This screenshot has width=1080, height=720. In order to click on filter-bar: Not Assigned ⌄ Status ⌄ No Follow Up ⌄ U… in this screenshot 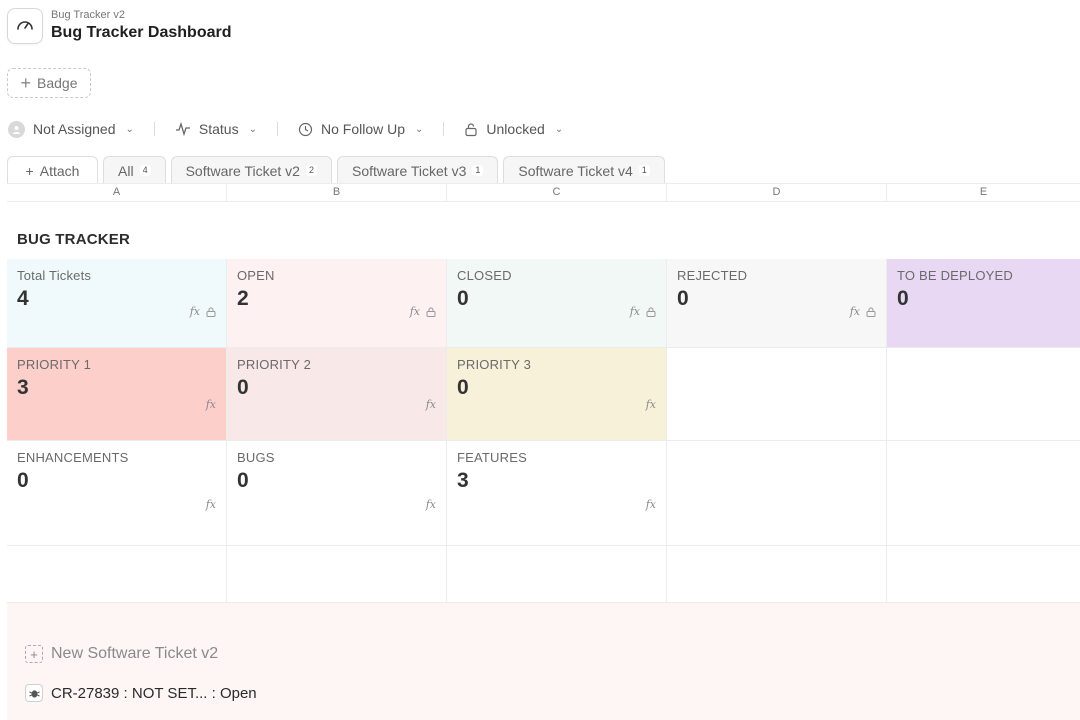, I will do `click(285, 129)`.